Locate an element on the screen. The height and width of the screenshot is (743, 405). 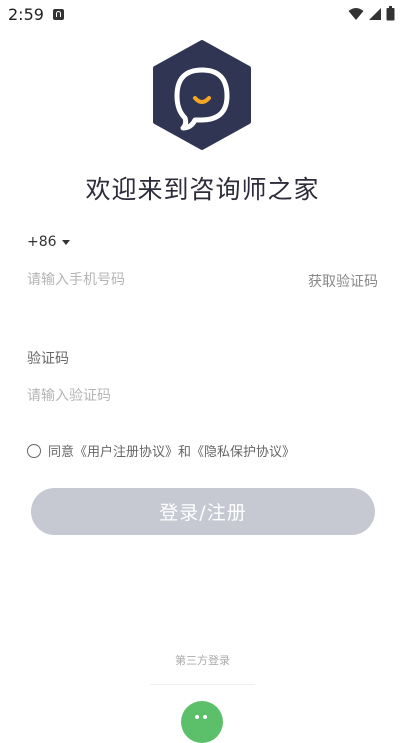
status-time: 2:59 is located at coordinates (26, 14).